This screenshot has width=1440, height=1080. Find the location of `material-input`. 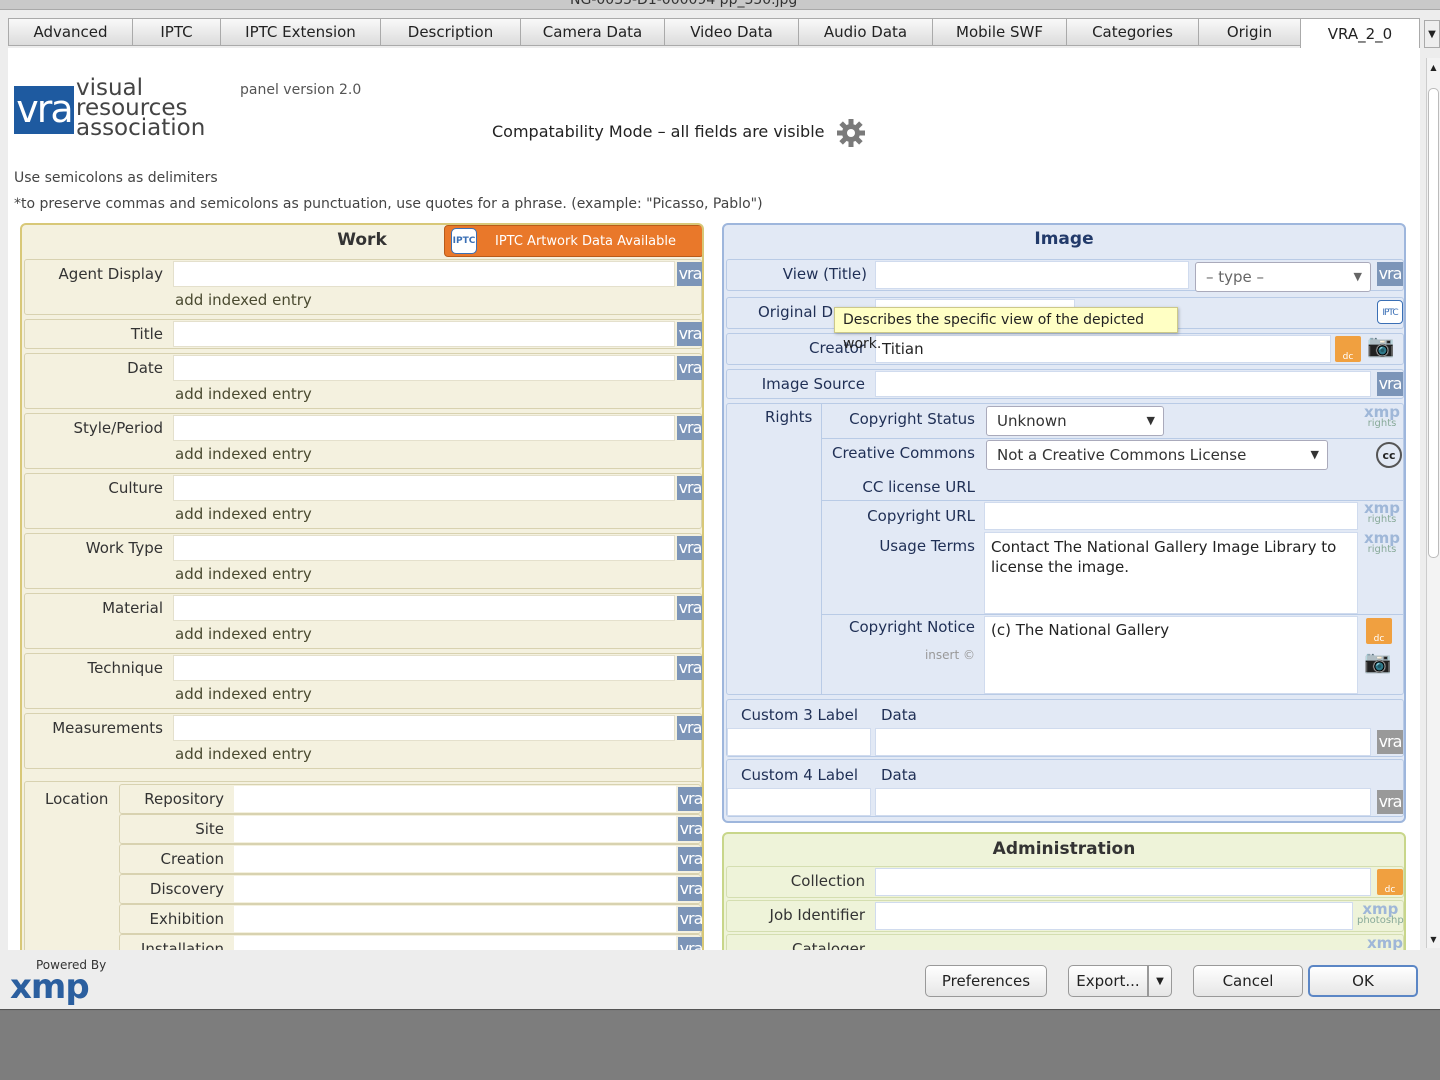

material-input is located at coordinates (424, 608).